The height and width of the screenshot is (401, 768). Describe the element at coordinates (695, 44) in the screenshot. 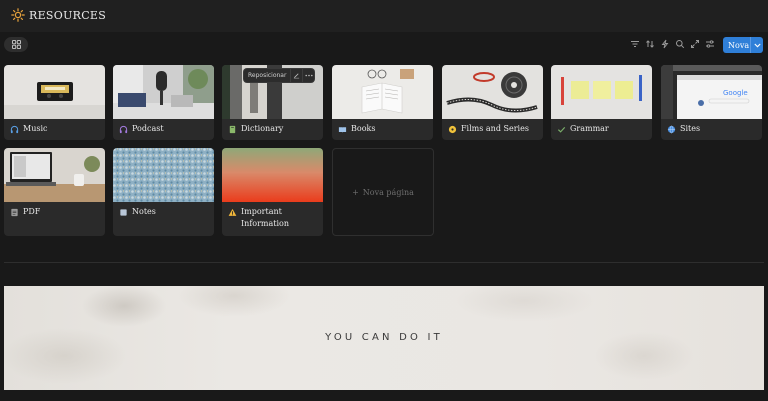

I see `expand-icon` at that location.